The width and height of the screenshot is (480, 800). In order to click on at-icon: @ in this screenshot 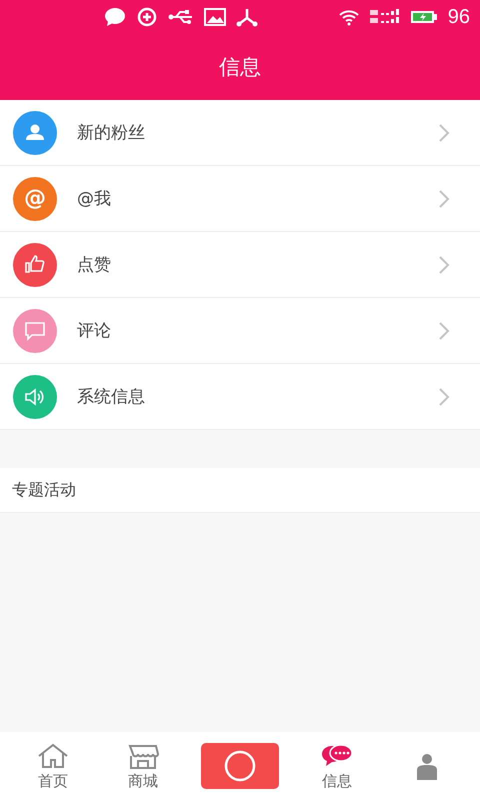, I will do `click(35, 198)`.